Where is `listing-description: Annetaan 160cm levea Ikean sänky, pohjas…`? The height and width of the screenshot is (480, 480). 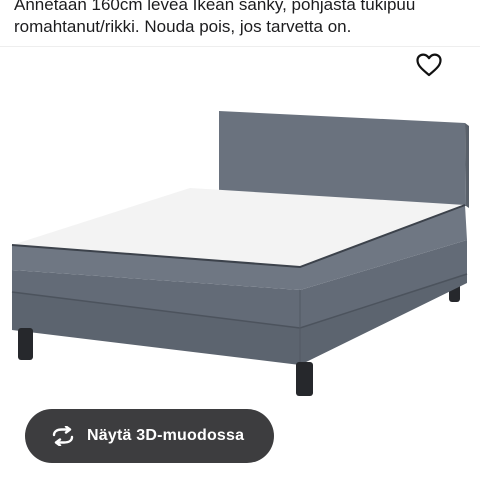
listing-description: Annetaan 160cm levea Ikean sänky, pohjas… is located at coordinates (244, 19).